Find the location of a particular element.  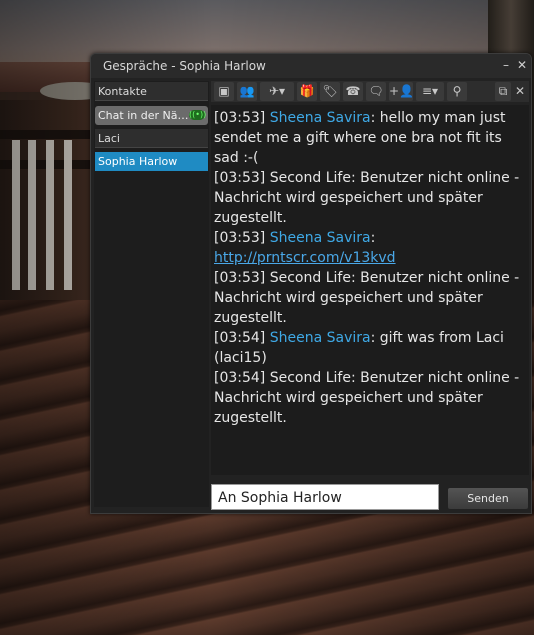

friends-icon: 👥 is located at coordinates (247, 91).